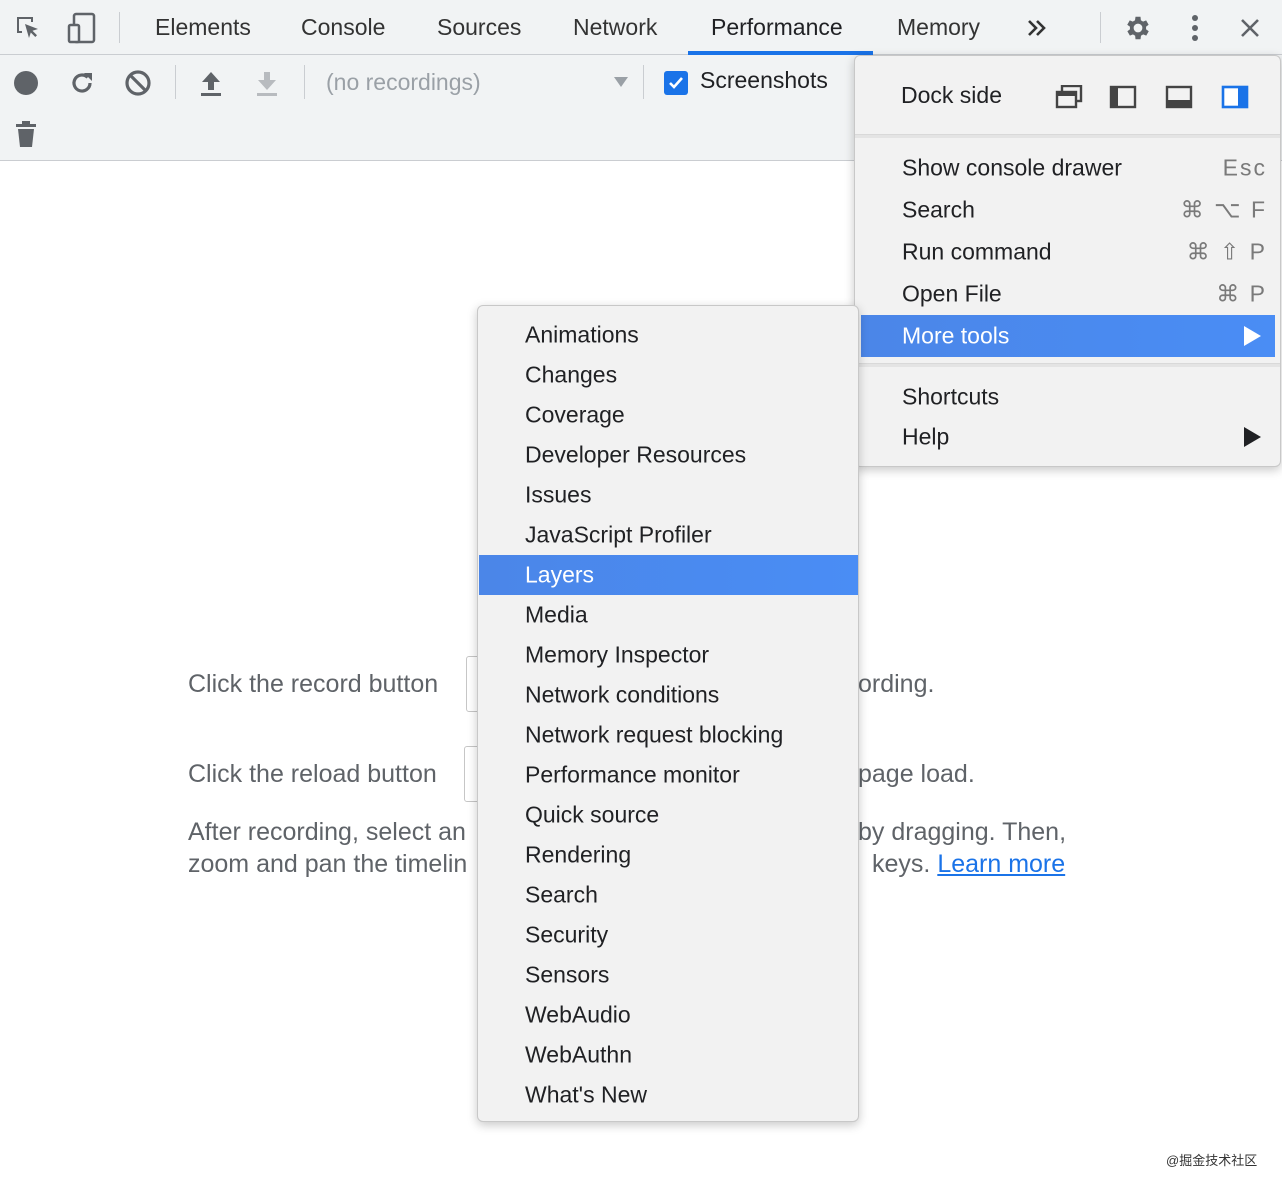 This screenshot has height=1188, width=1282. What do you see at coordinates (203, 27) in the screenshot?
I see `tab-elements: Elements` at bounding box center [203, 27].